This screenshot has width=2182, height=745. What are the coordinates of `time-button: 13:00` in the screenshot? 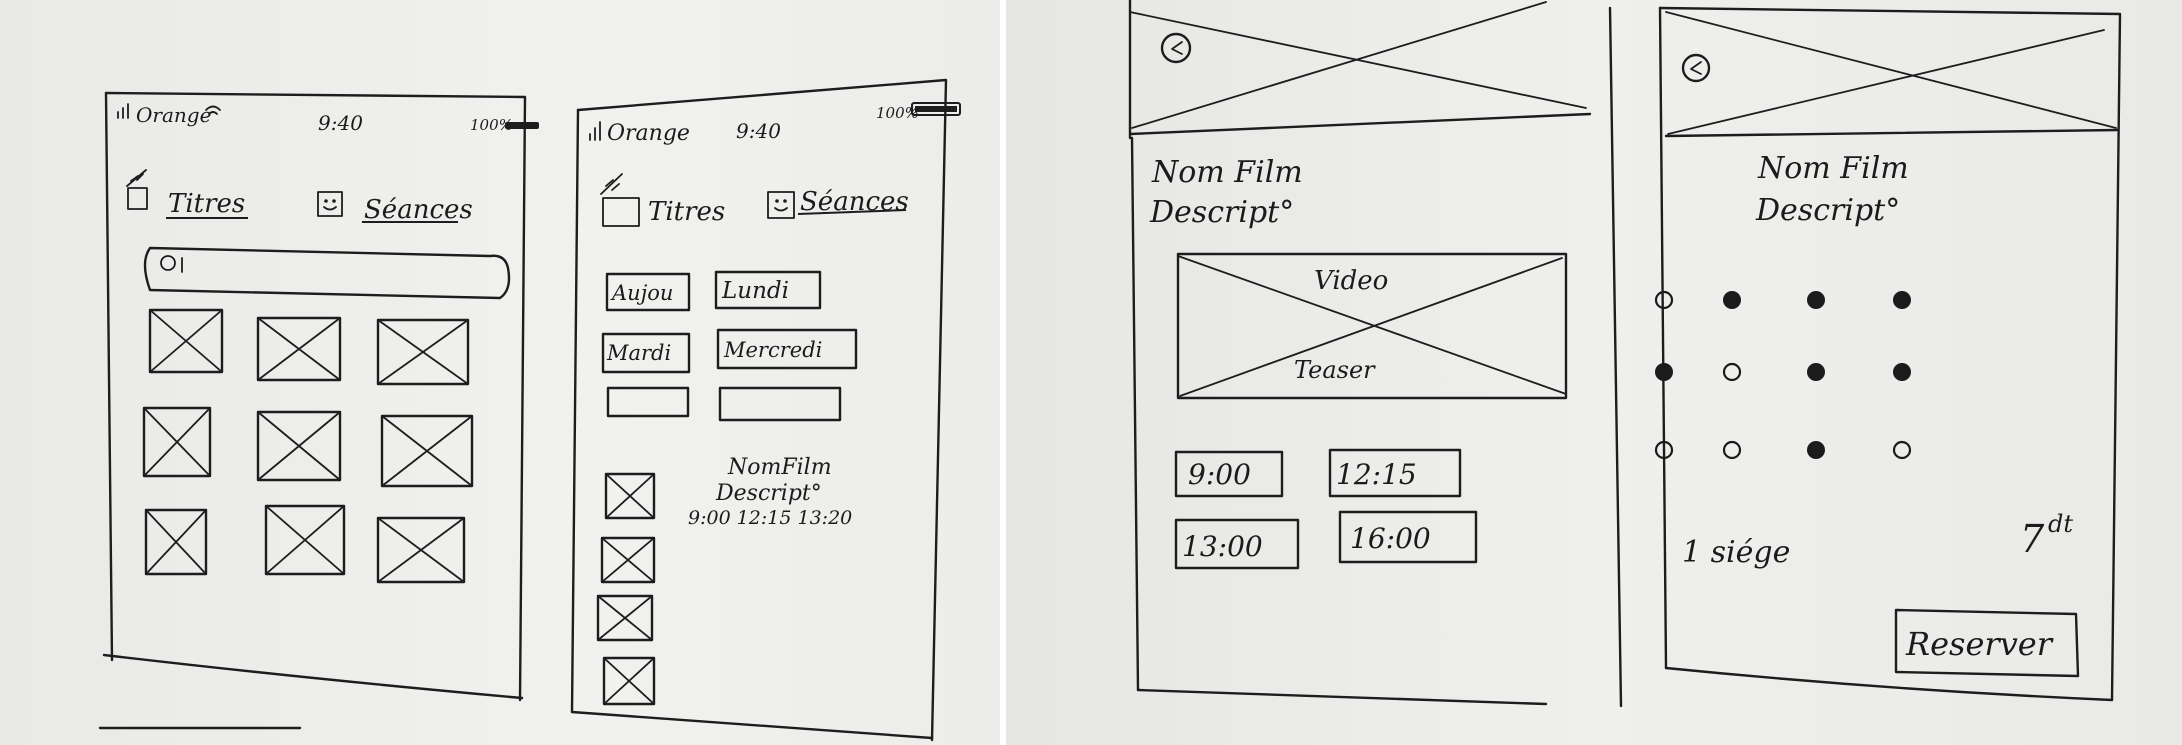 It's located at (1237, 544).